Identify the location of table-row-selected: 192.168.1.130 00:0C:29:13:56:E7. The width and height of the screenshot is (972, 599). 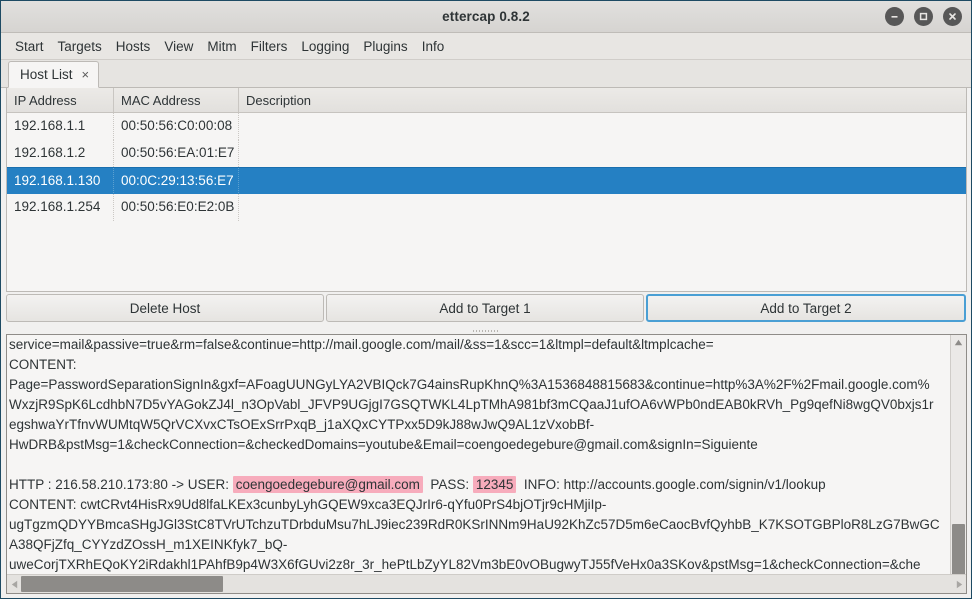
(486, 181).